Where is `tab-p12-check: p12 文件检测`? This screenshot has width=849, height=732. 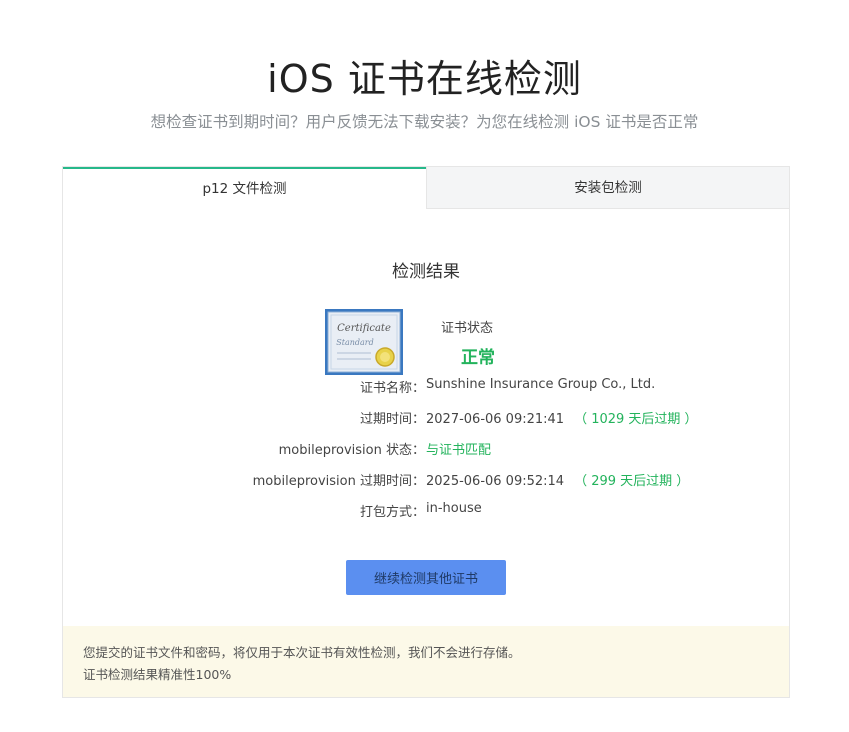
tab-p12-check: p12 文件检测 is located at coordinates (244, 188).